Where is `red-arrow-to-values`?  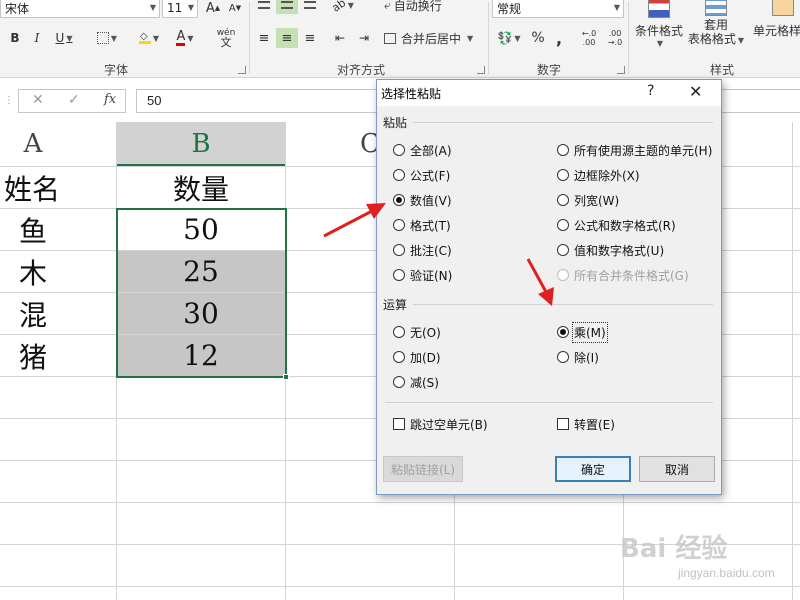
red-arrow-to-values is located at coordinates (354, 220).